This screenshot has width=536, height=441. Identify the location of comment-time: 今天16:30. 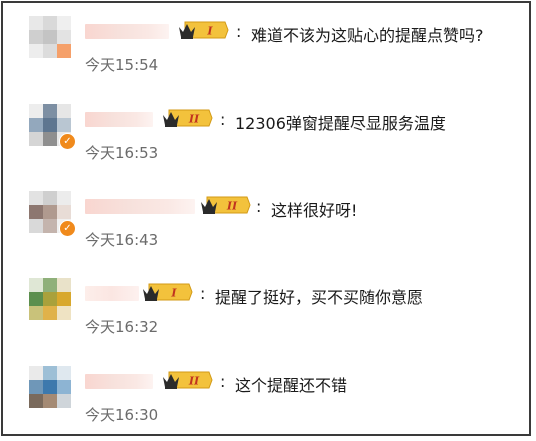
(122, 415).